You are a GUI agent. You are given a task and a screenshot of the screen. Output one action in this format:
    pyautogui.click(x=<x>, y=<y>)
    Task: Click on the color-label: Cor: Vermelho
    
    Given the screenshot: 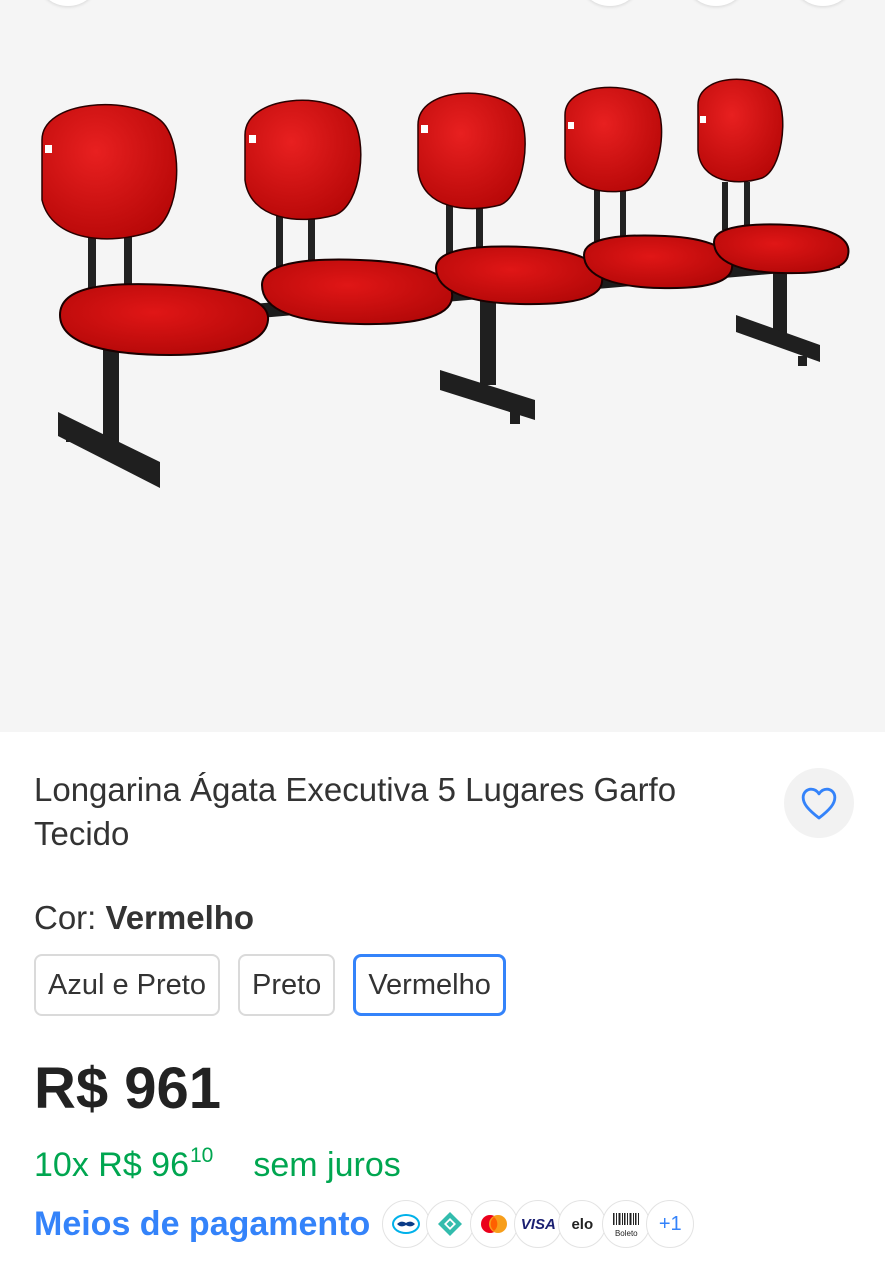 What is the action you would take?
    pyautogui.click(x=144, y=918)
    